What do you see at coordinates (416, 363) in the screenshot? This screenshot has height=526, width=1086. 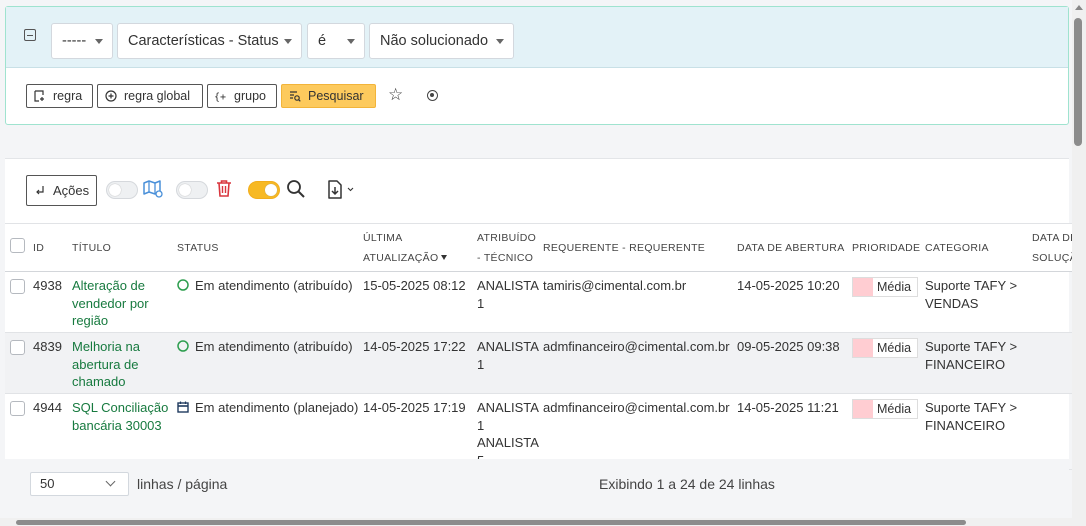 I see `cell-last-update: 14-05-2025 17:22` at bounding box center [416, 363].